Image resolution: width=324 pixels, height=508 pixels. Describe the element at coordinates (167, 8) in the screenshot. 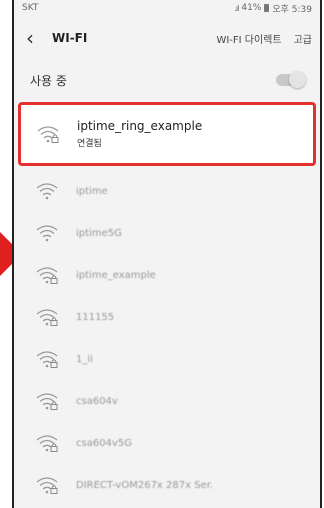

I see `status-bar: SKT .ıl 41% 오후 5:39` at that location.